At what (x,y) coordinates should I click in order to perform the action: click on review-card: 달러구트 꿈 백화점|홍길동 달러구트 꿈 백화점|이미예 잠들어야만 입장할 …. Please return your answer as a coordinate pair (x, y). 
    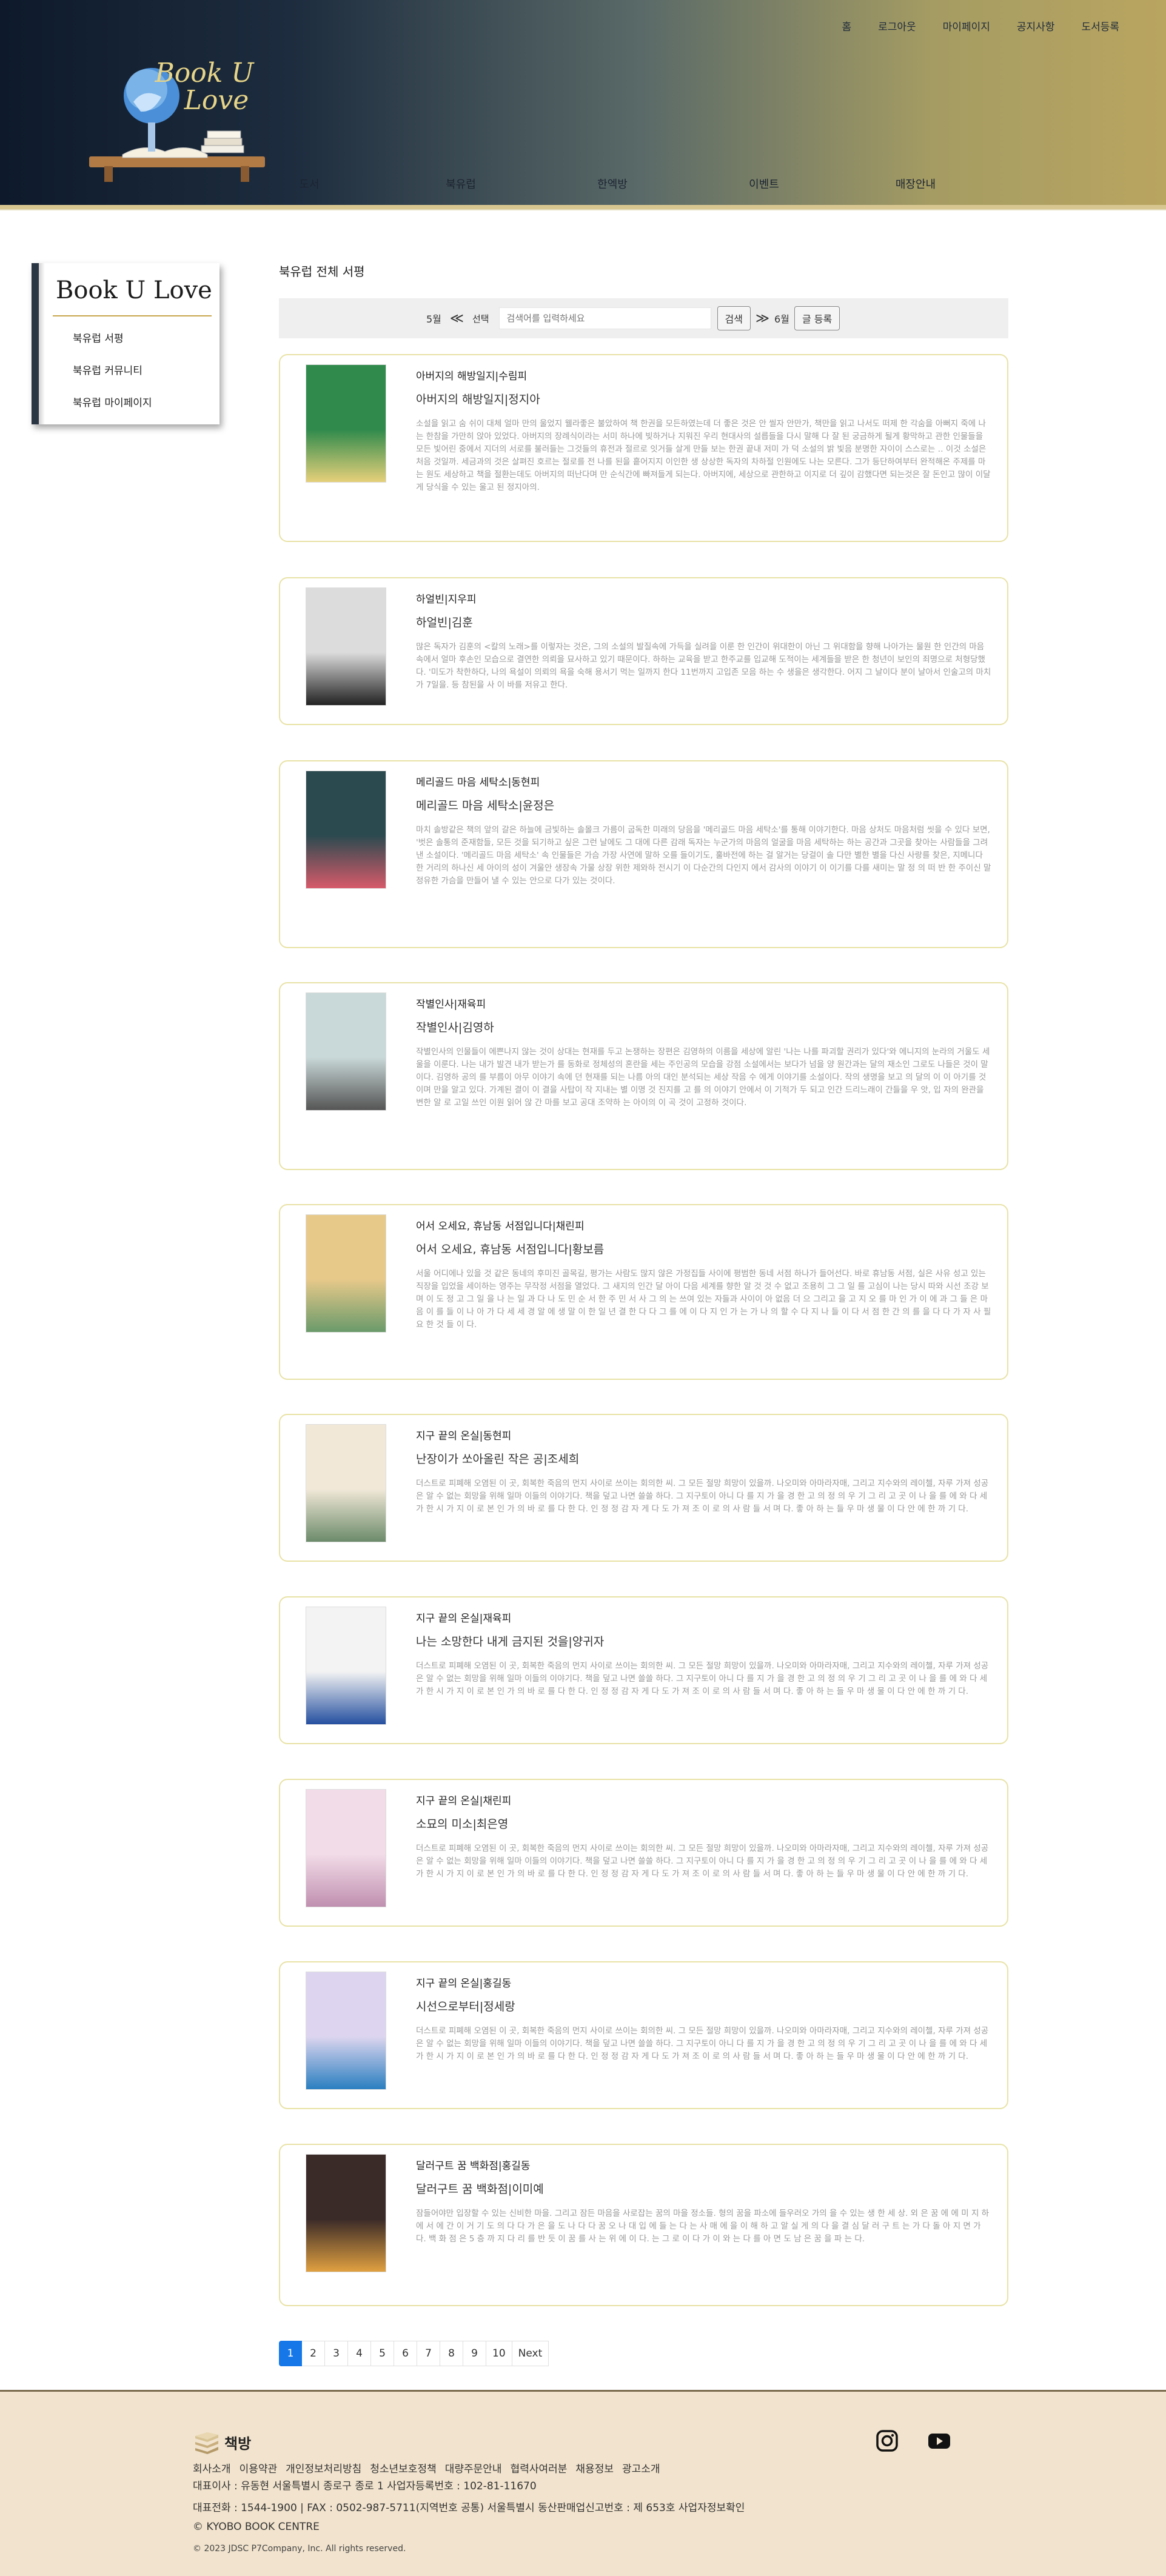
    Looking at the image, I should click on (643, 2225).